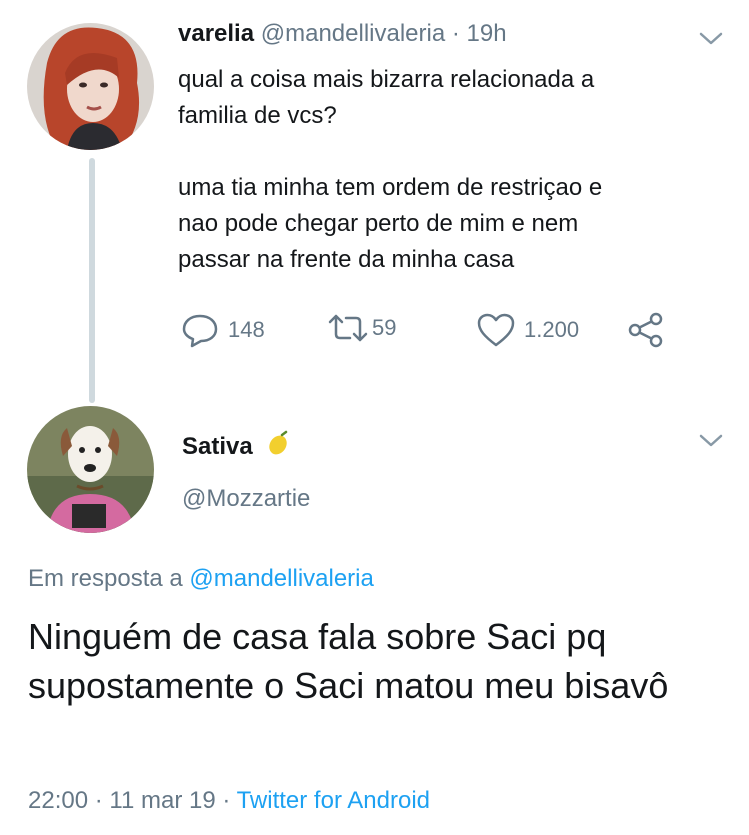 This screenshot has width=749, height=835. What do you see at coordinates (92, 280) in the screenshot?
I see `thread-connector` at bounding box center [92, 280].